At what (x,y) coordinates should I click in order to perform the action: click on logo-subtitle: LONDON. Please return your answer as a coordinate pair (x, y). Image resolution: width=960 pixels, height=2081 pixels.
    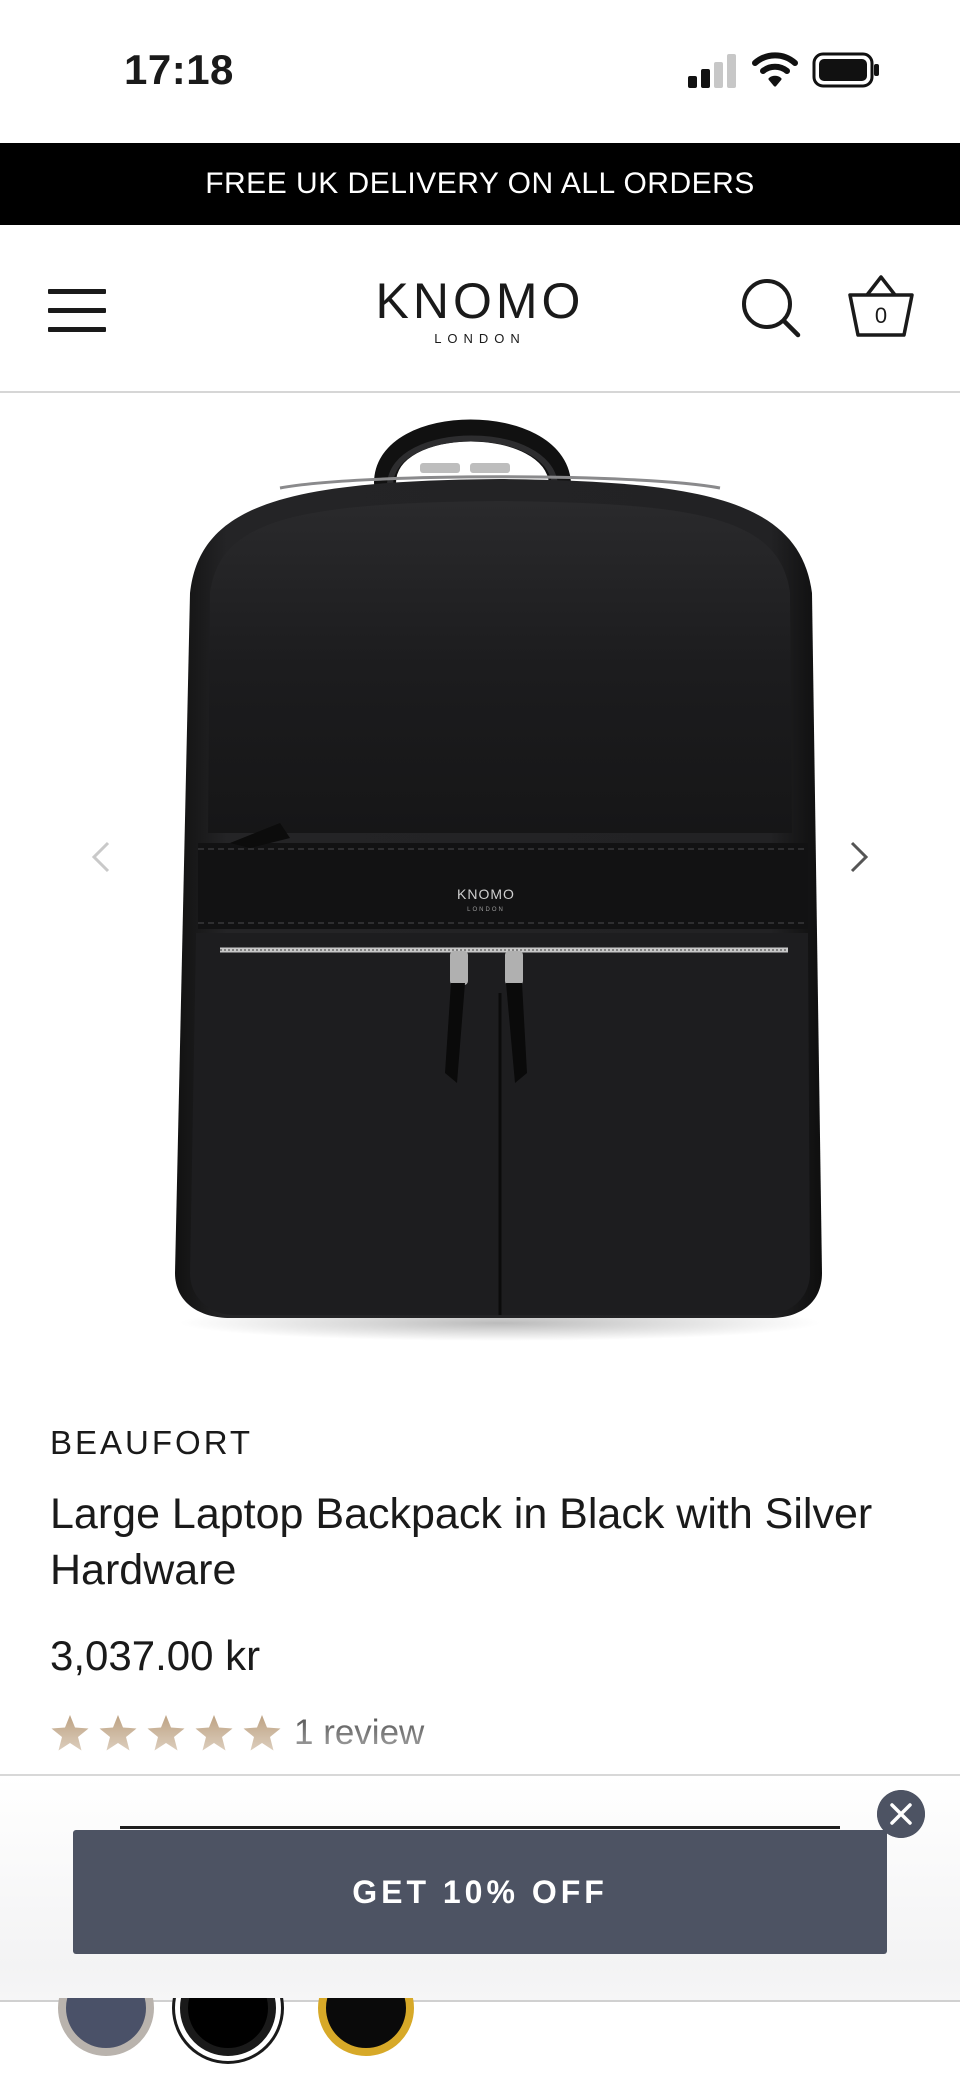
    Looking at the image, I should click on (480, 338).